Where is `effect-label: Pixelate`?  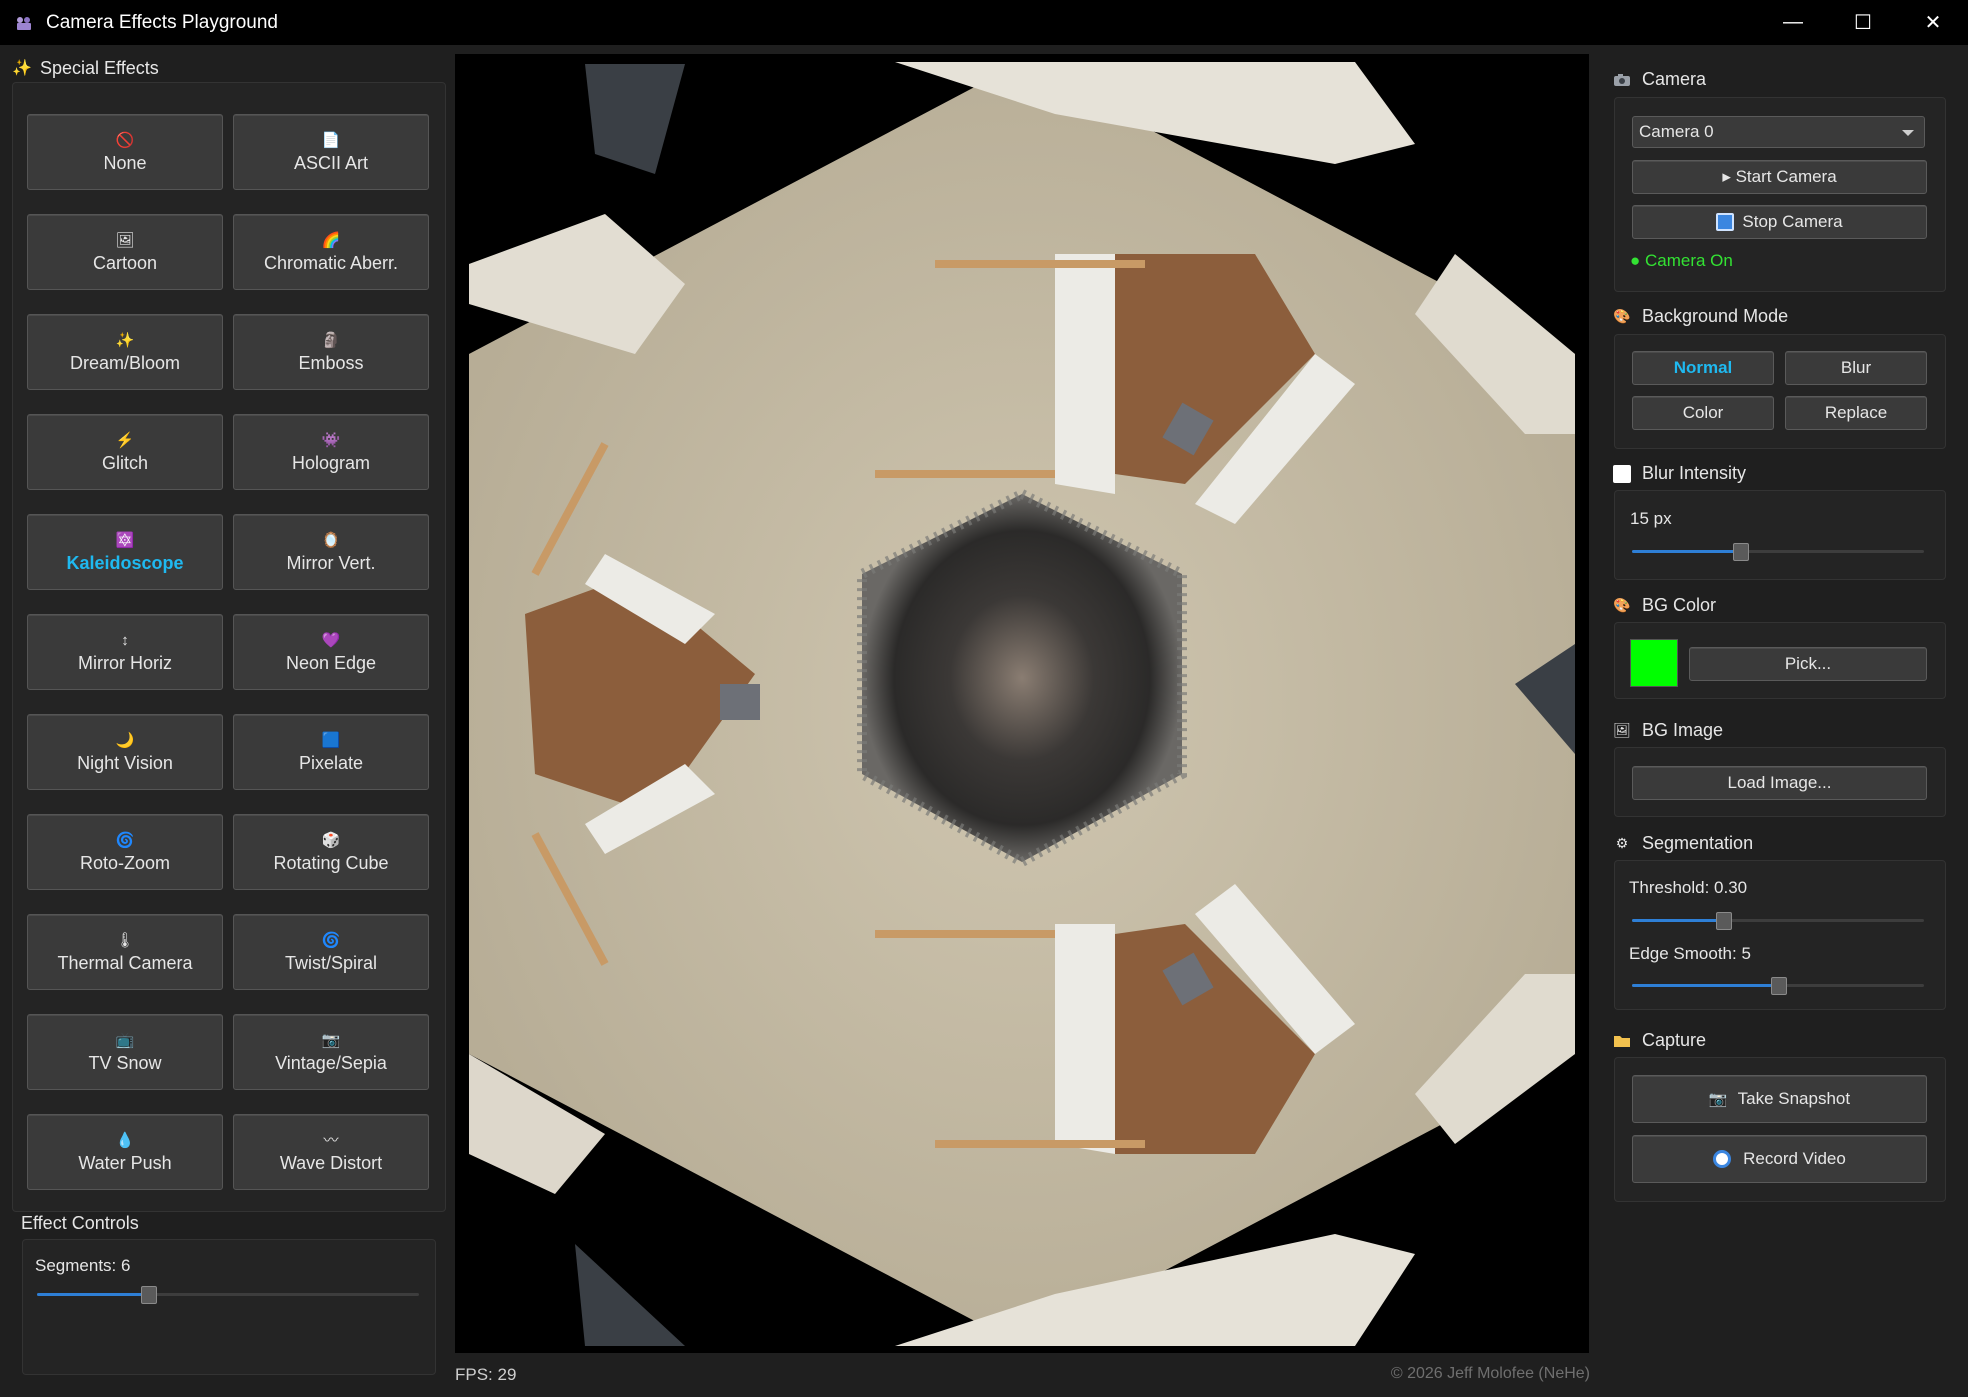 effect-label: Pixelate is located at coordinates (331, 762).